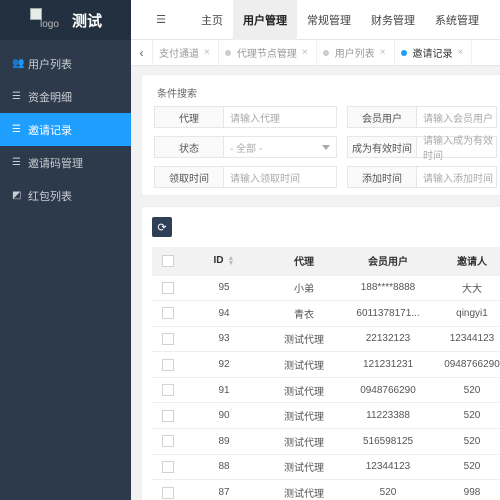  I want to click on member-input: 请输入会员用户, so click(457, 117).